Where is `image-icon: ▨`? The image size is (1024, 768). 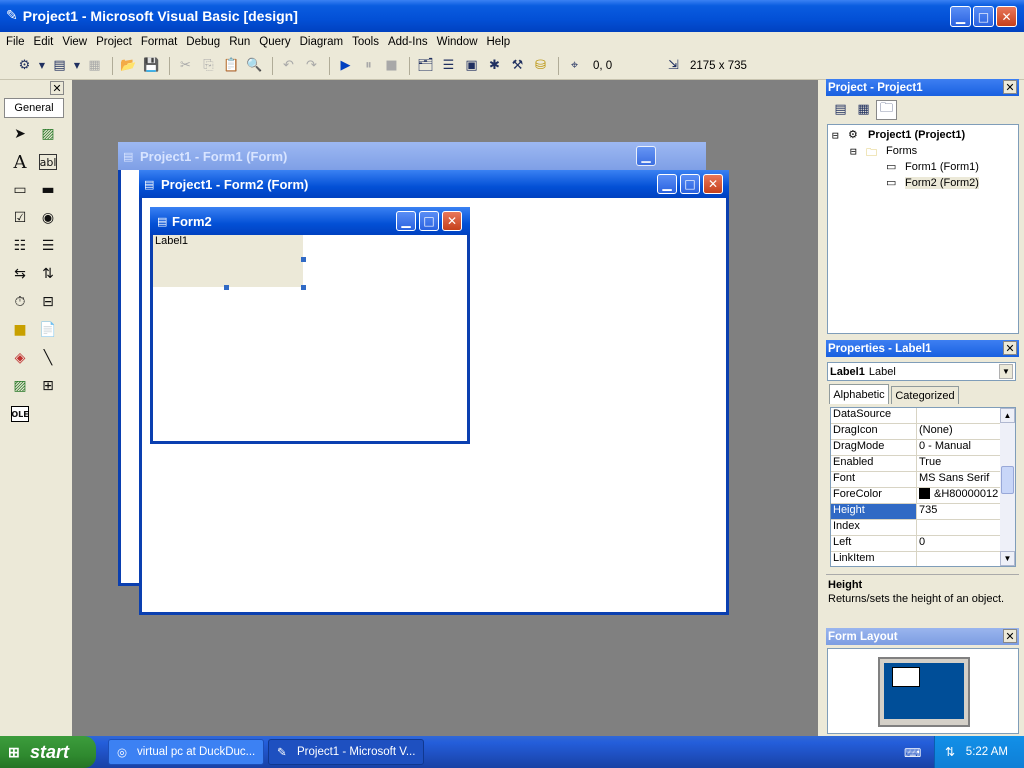 image-icon: ▨ is located at coordinates (20, 386).